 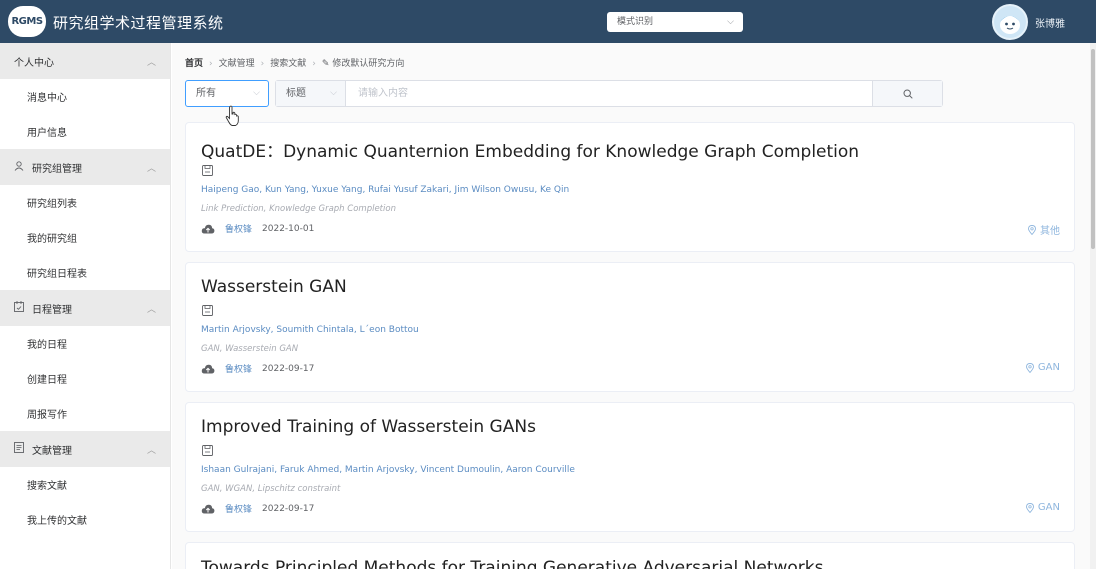 I want to click on sidebar-item-label: 我上传的文献, so click(x=57, y=521).